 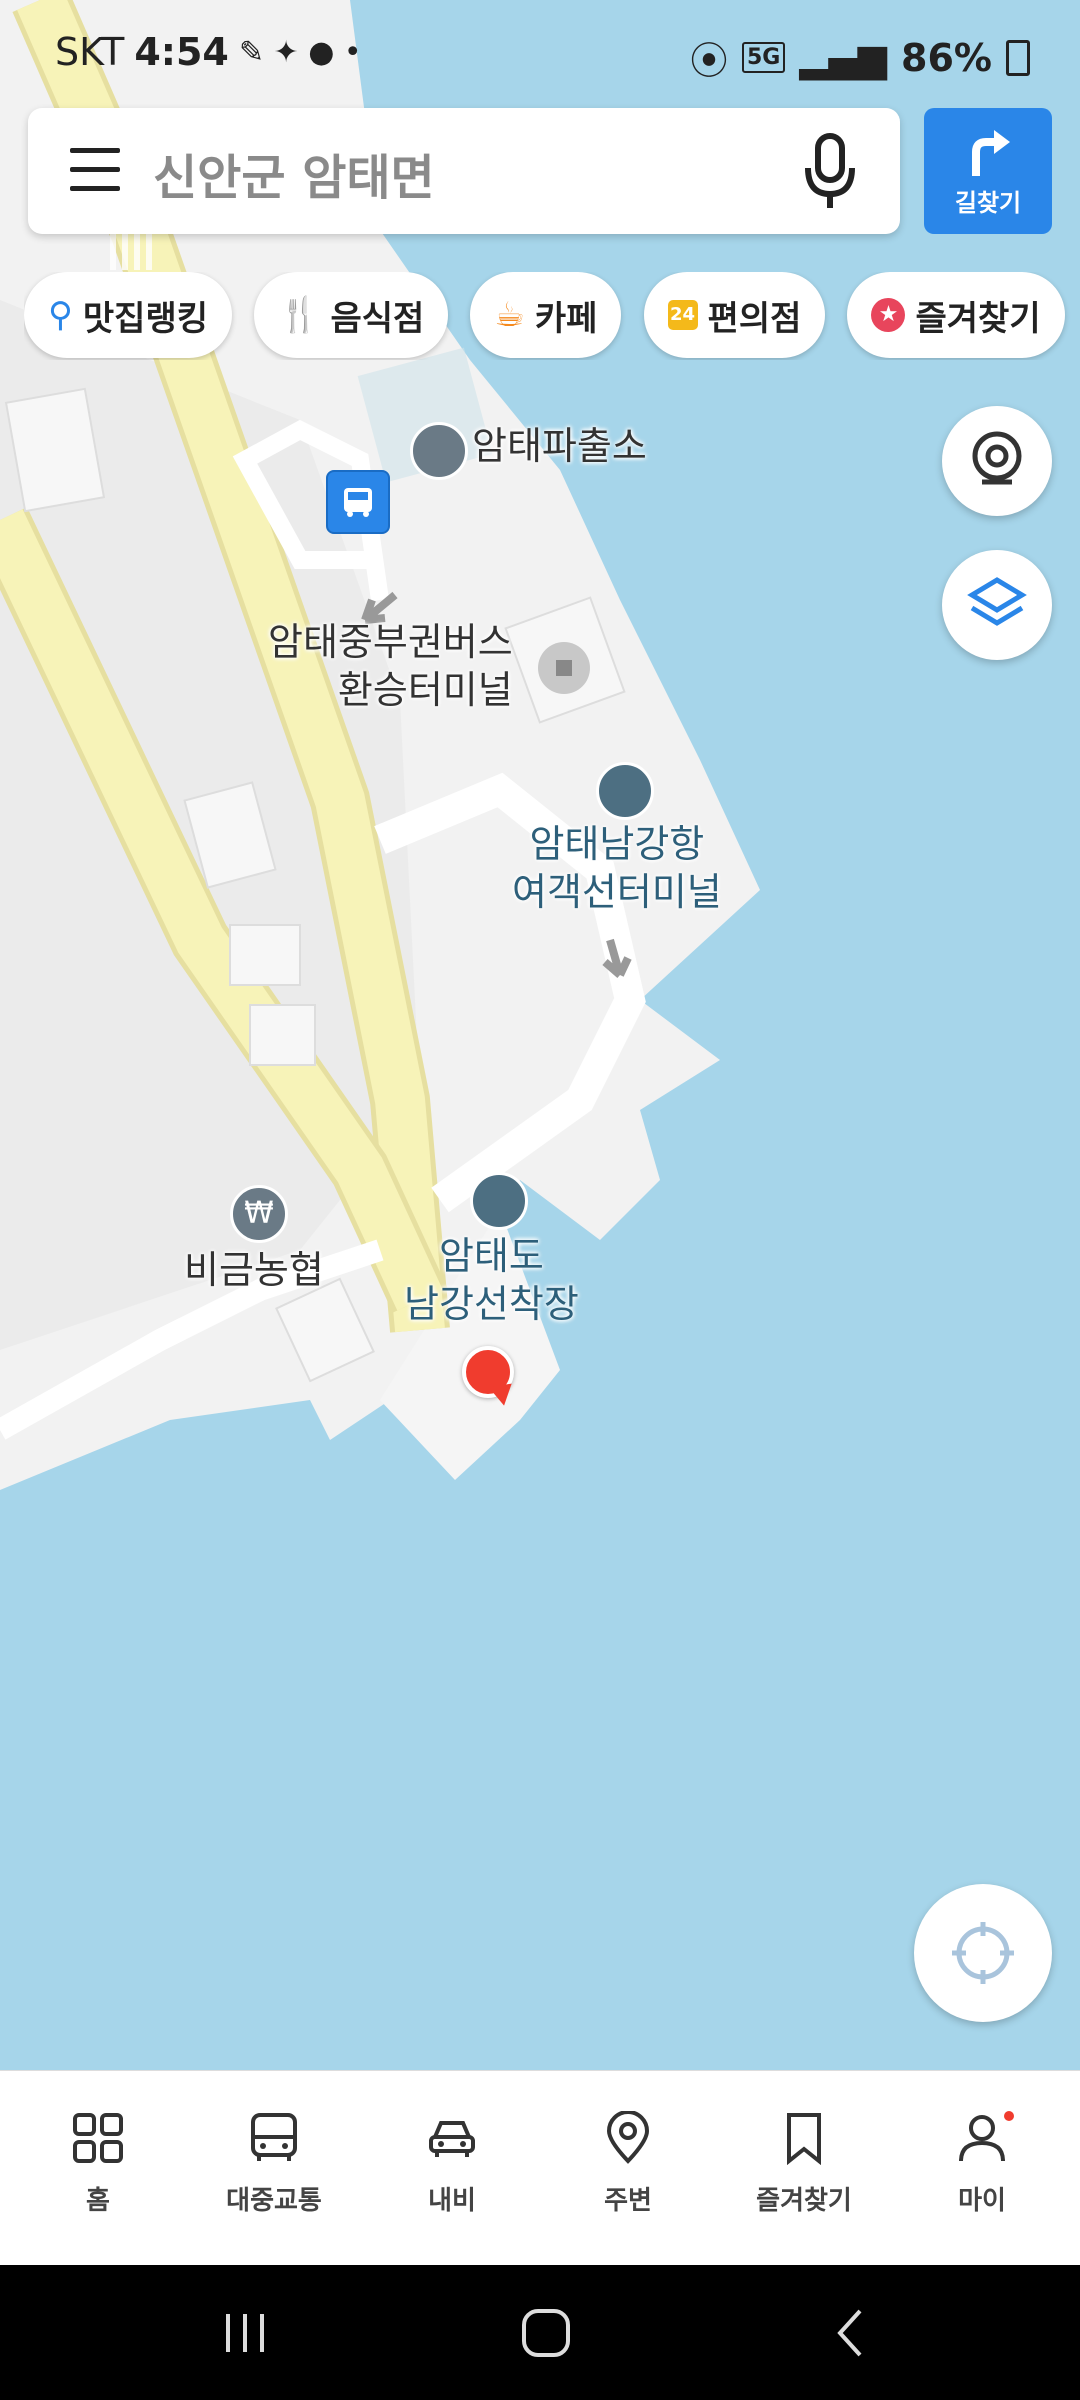 I want to click on notification-icons: ✎ ✦ ● •, so click(x=300, y=52).